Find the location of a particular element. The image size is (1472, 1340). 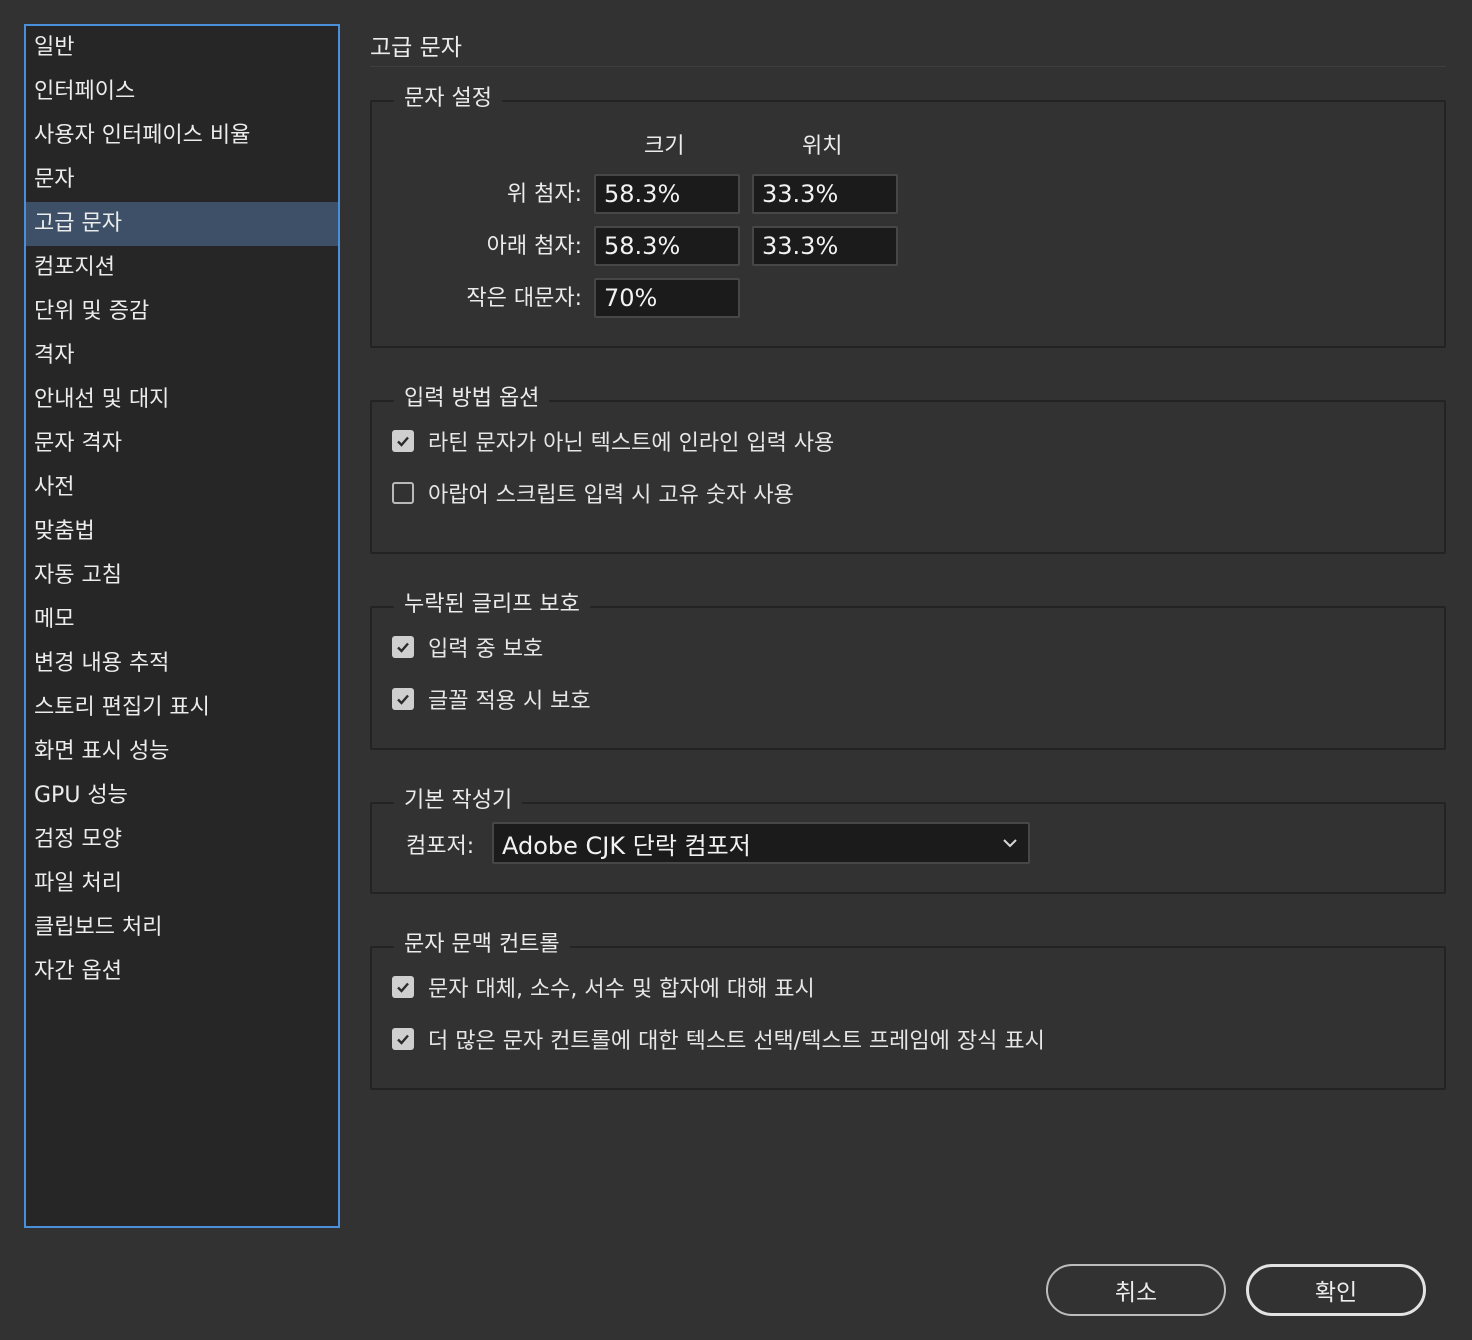

arabic-digits-label: 아랍어 스크립트 입력 시 고유 숫자 사용 is located at coordinates (611, 495).